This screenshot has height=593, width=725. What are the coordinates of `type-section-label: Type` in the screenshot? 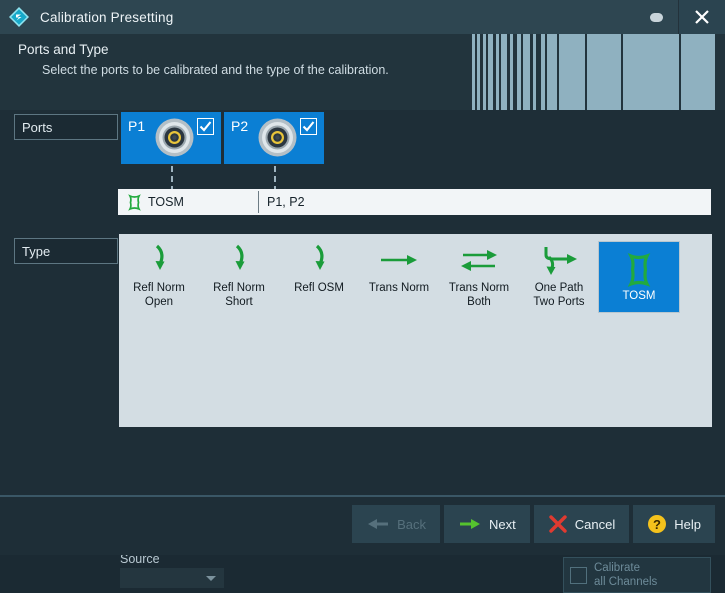 It's located at (66, 251).